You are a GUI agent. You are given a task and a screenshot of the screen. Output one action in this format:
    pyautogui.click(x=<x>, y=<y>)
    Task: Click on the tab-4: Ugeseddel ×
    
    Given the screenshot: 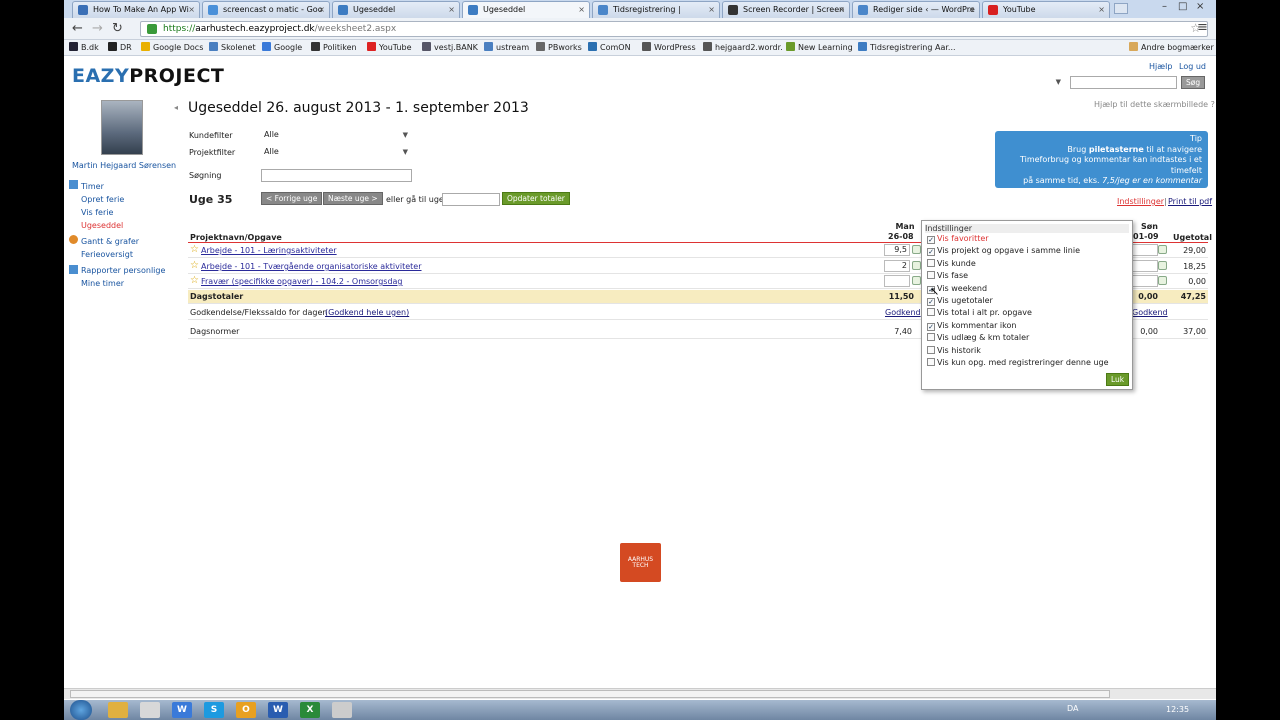 What is the action you would take?
    pyautogui.click(x=526, y=9)
    